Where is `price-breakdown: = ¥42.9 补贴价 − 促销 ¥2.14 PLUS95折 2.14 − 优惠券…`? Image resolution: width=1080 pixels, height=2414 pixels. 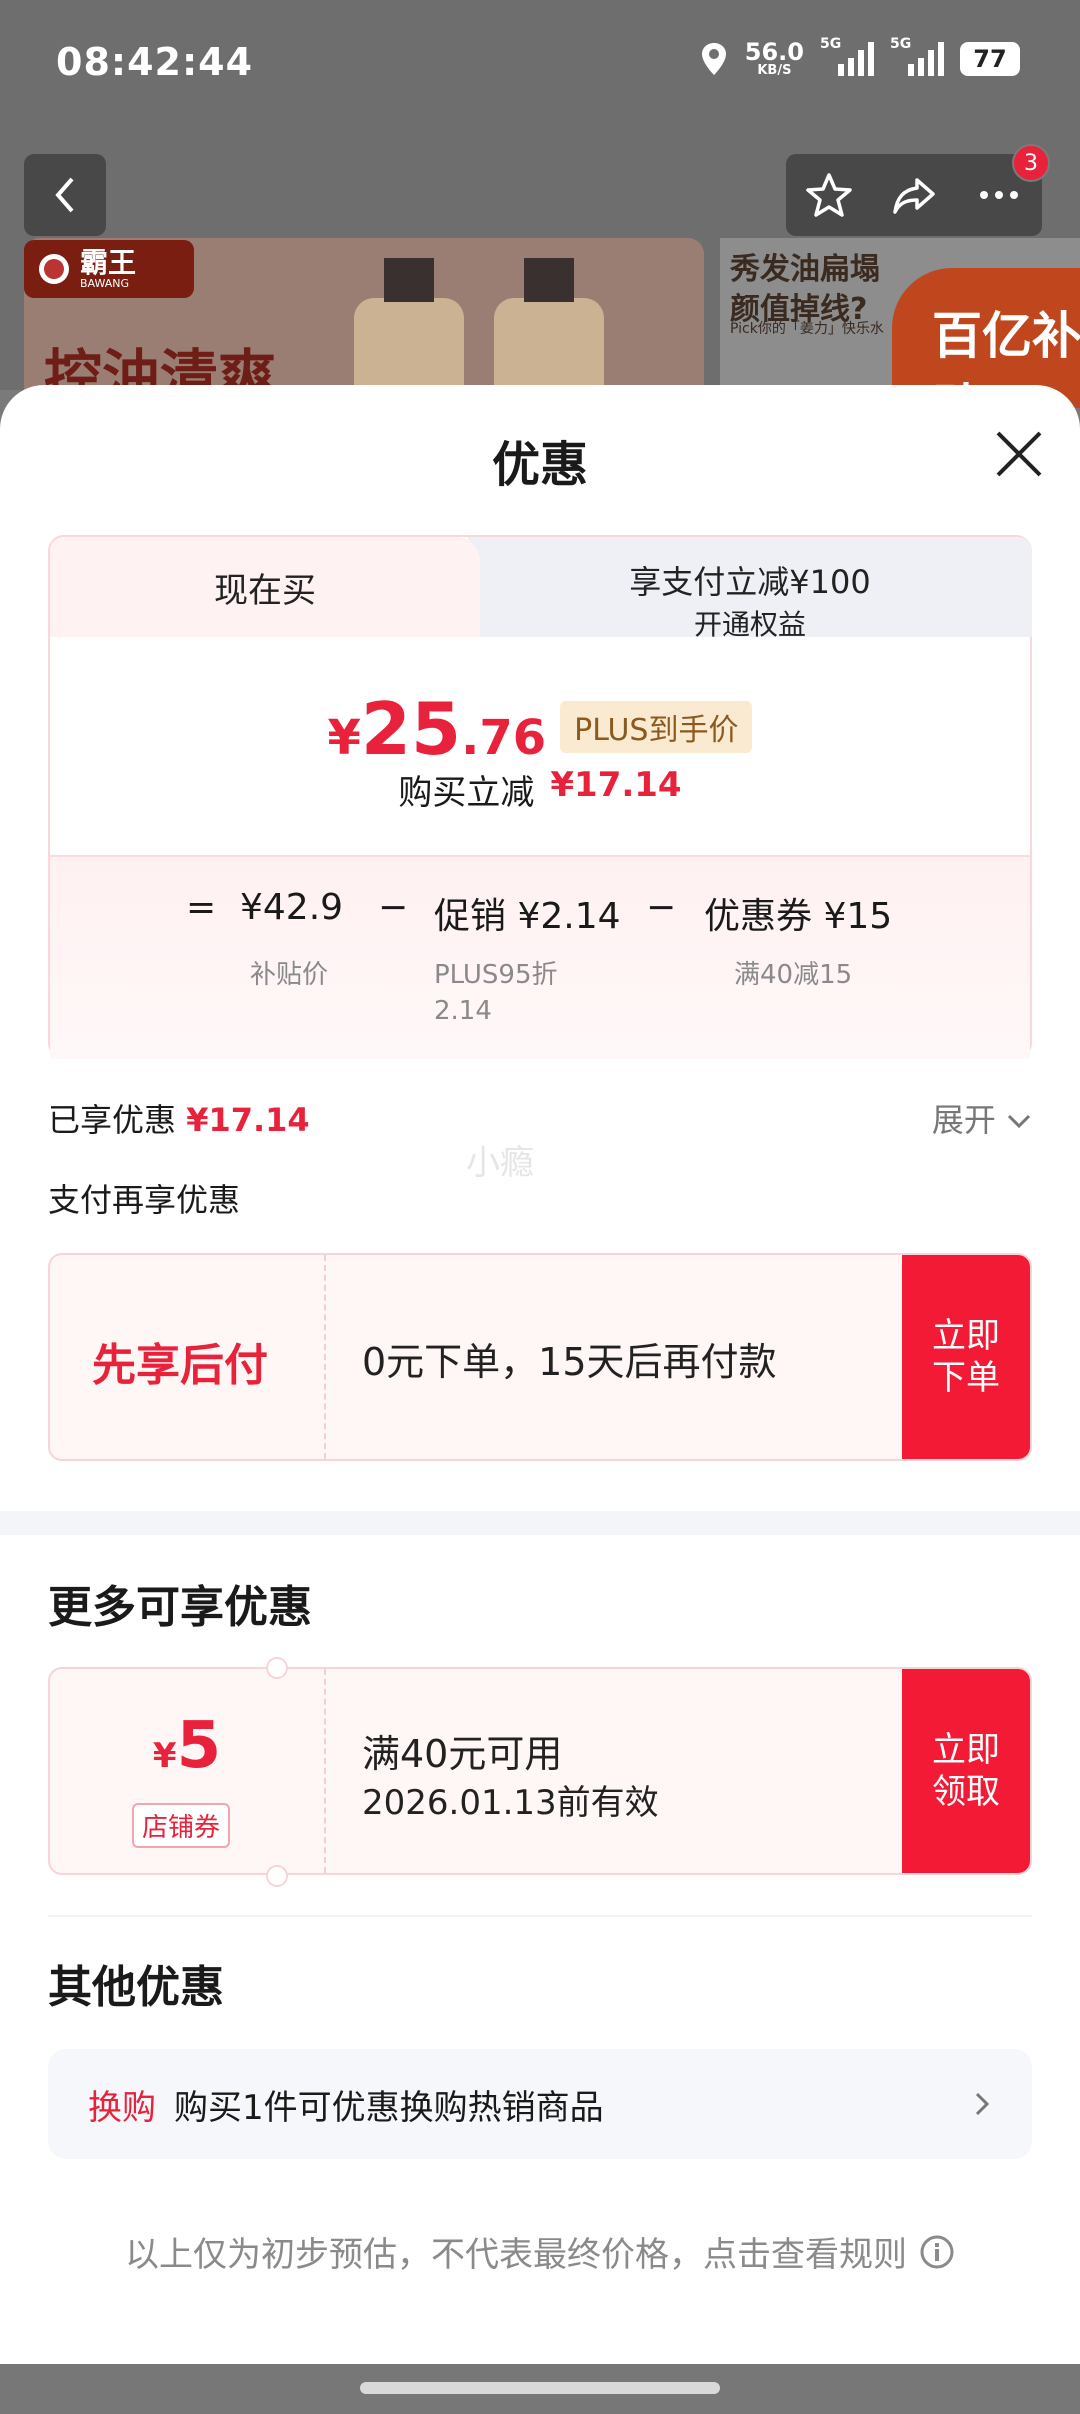
price-breakdown: = ¥42.9 补贴价 − 促销 ¥2.14 PLUS95折 2.14 − 优惠券… is located at coordinates (540, 957).